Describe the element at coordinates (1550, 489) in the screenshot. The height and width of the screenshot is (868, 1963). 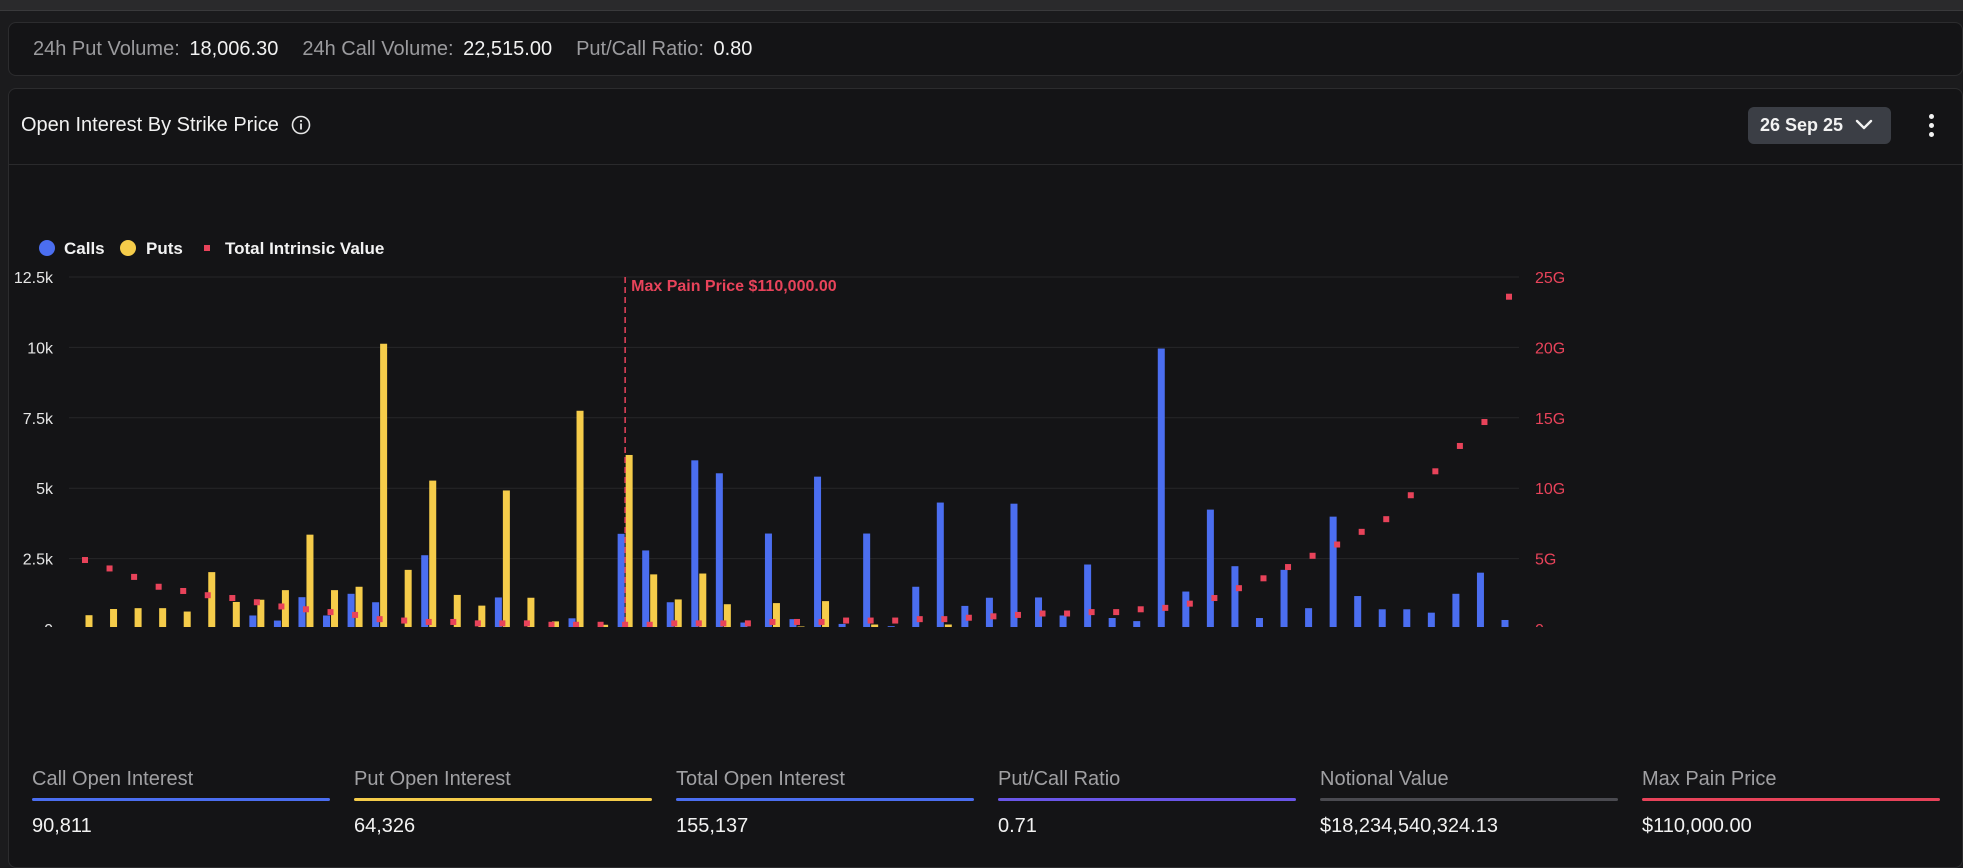
I see `y-right-tick-label: 10G` at that location.